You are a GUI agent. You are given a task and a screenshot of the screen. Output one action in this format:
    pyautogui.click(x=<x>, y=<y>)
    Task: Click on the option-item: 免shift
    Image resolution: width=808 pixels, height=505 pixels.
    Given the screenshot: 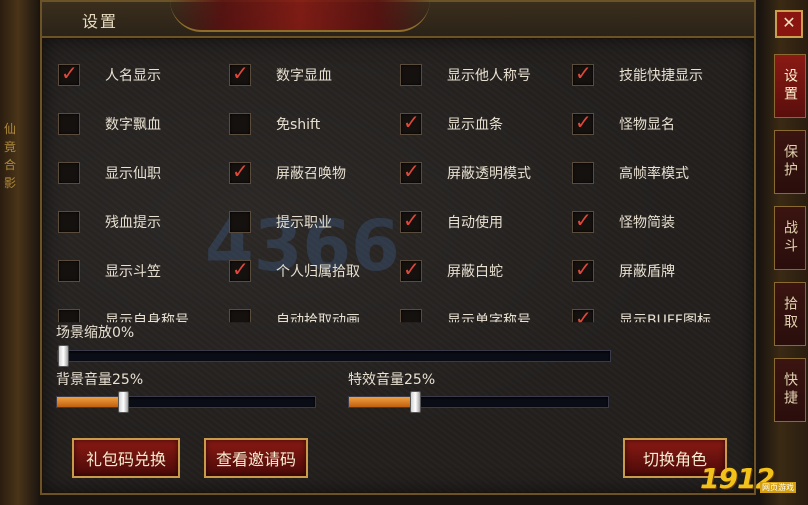 What is the action you would take?
    pyautogui.click(x=311, y=124)
    